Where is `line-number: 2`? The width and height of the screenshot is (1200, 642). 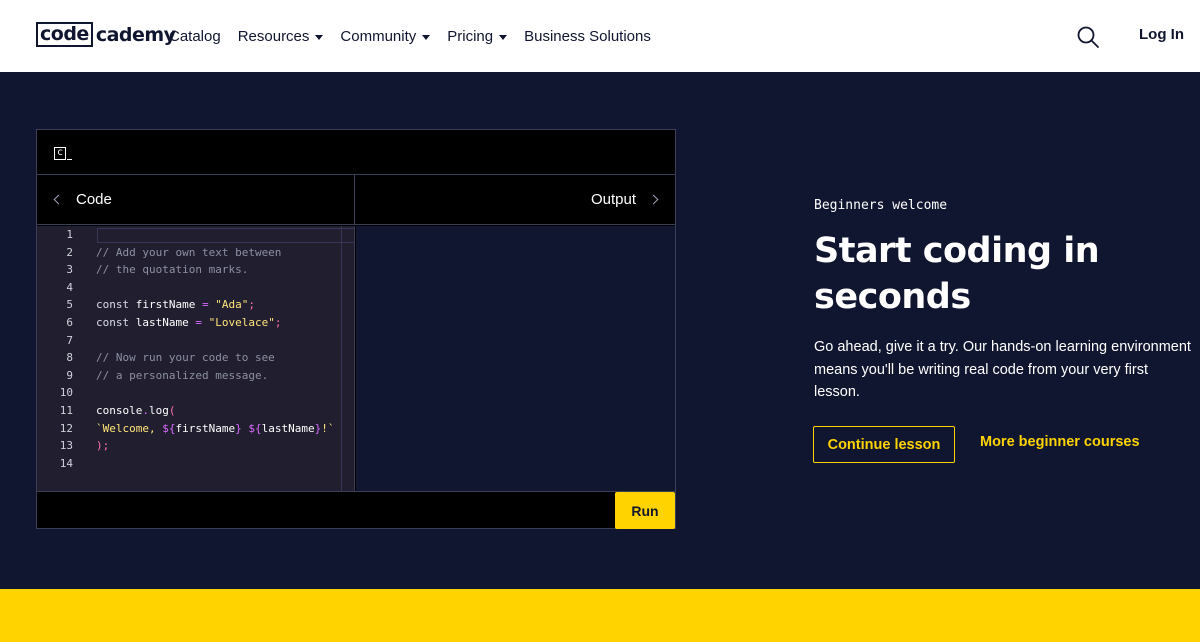
line-number: 2 is located at coordinates (69, 252).